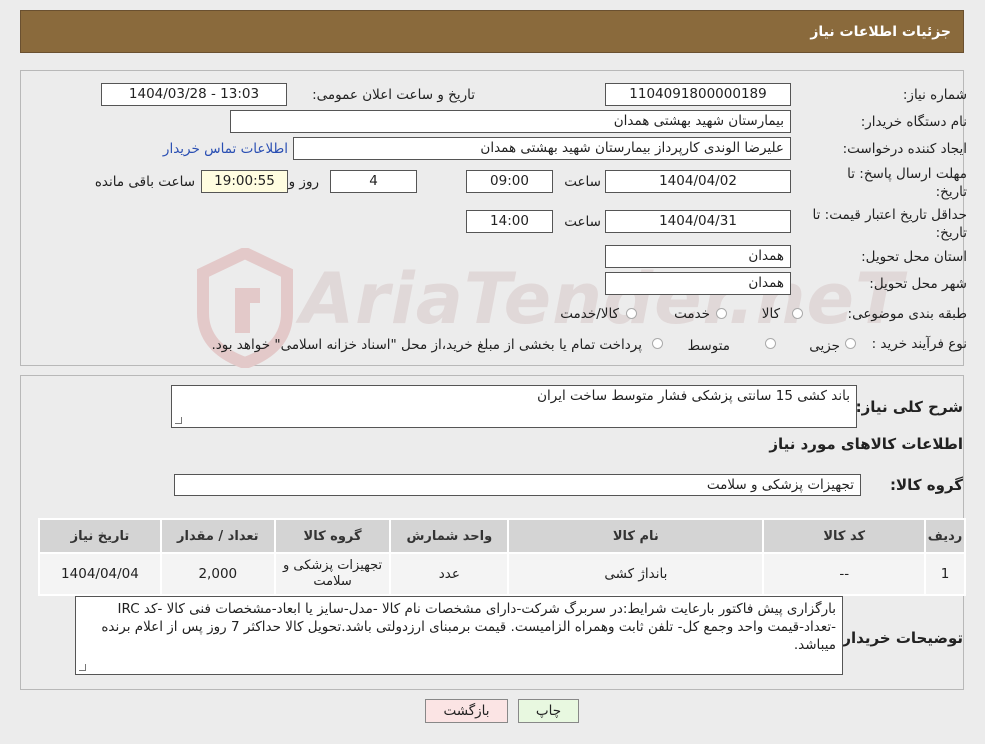 The width and height of the screenshot is (985, 744). Describe the element at coordinates (225, 149) in the screenshot. I see `buyer-contact-link: اطلاعات تماس خریدار` at that location.